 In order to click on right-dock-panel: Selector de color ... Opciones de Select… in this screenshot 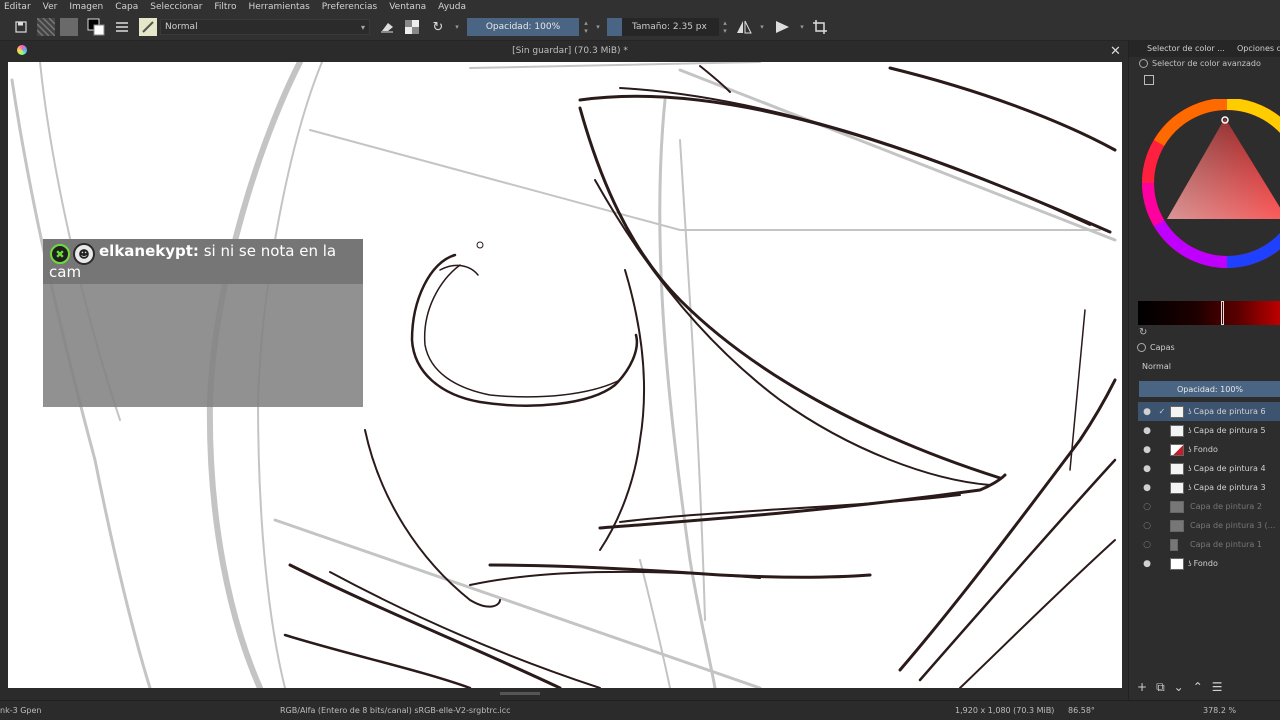, I will do `click(1204, 370)`.